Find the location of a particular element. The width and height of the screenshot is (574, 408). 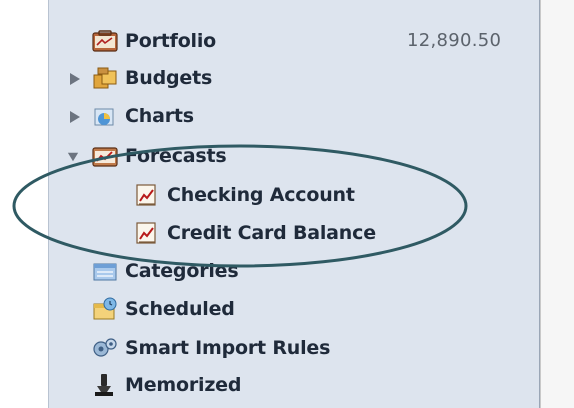

sidebar-item-scheduled: Scheduled is located at coordinates (163, 309).